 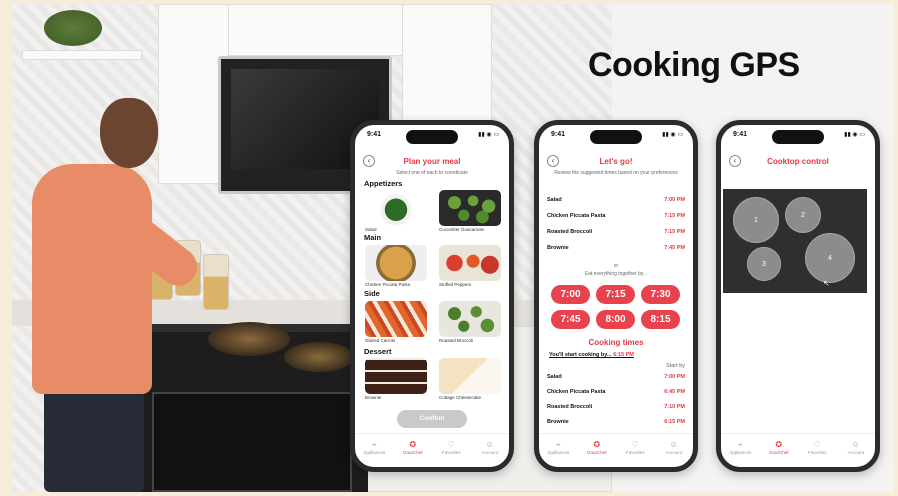 What do you see at coordinates (383, 183) in the screenshot?
I see `section-appetizers: Appetizers` at bounding box center [383, 183].